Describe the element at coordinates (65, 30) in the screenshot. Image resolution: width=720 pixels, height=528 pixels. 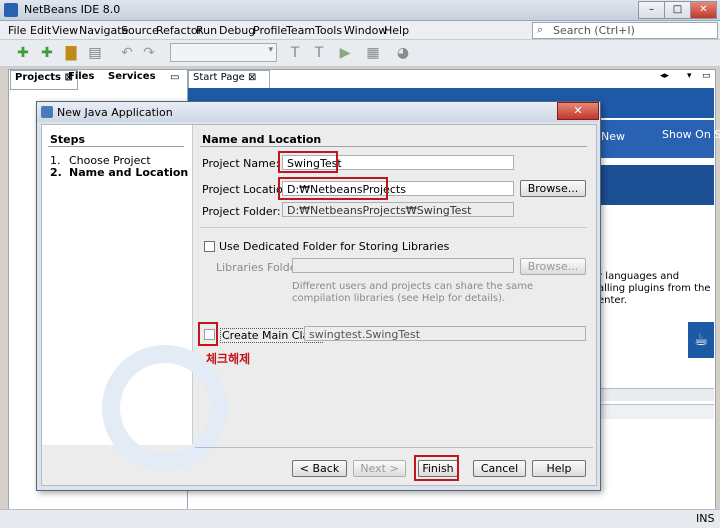
I see `menu-view: View` at that location.